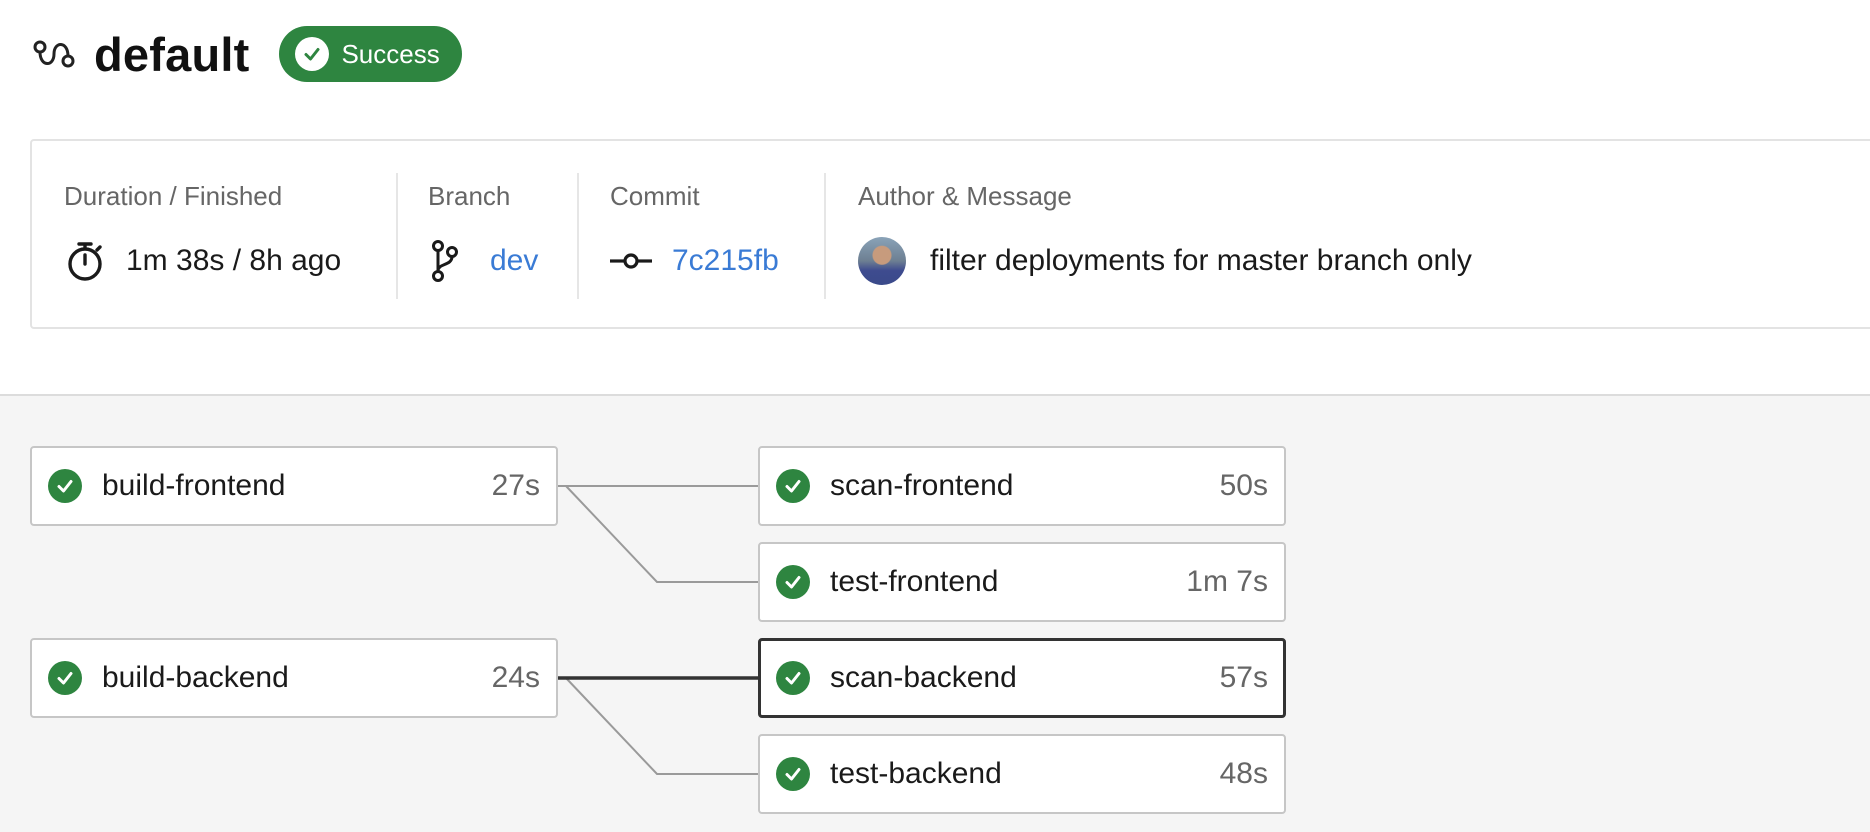 This screenshot has width=1870, height=832. I want to click on stage-duration: 27s, so click(515, 485).